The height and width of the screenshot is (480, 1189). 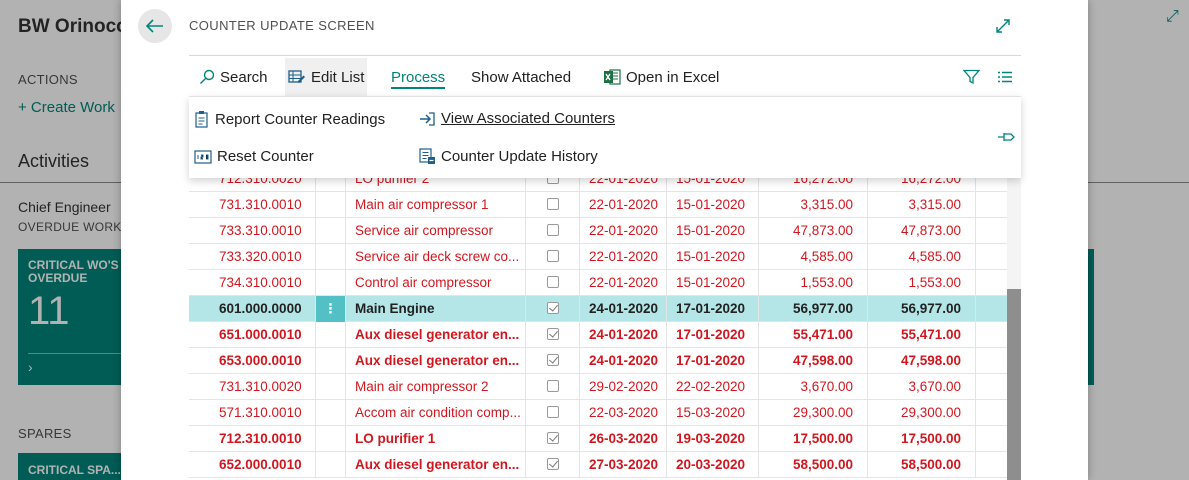 What do you see at coordinates (813, 309) in the screenshot?
I see `value-cell: 56,977.00` at bounding box center [813, 309].